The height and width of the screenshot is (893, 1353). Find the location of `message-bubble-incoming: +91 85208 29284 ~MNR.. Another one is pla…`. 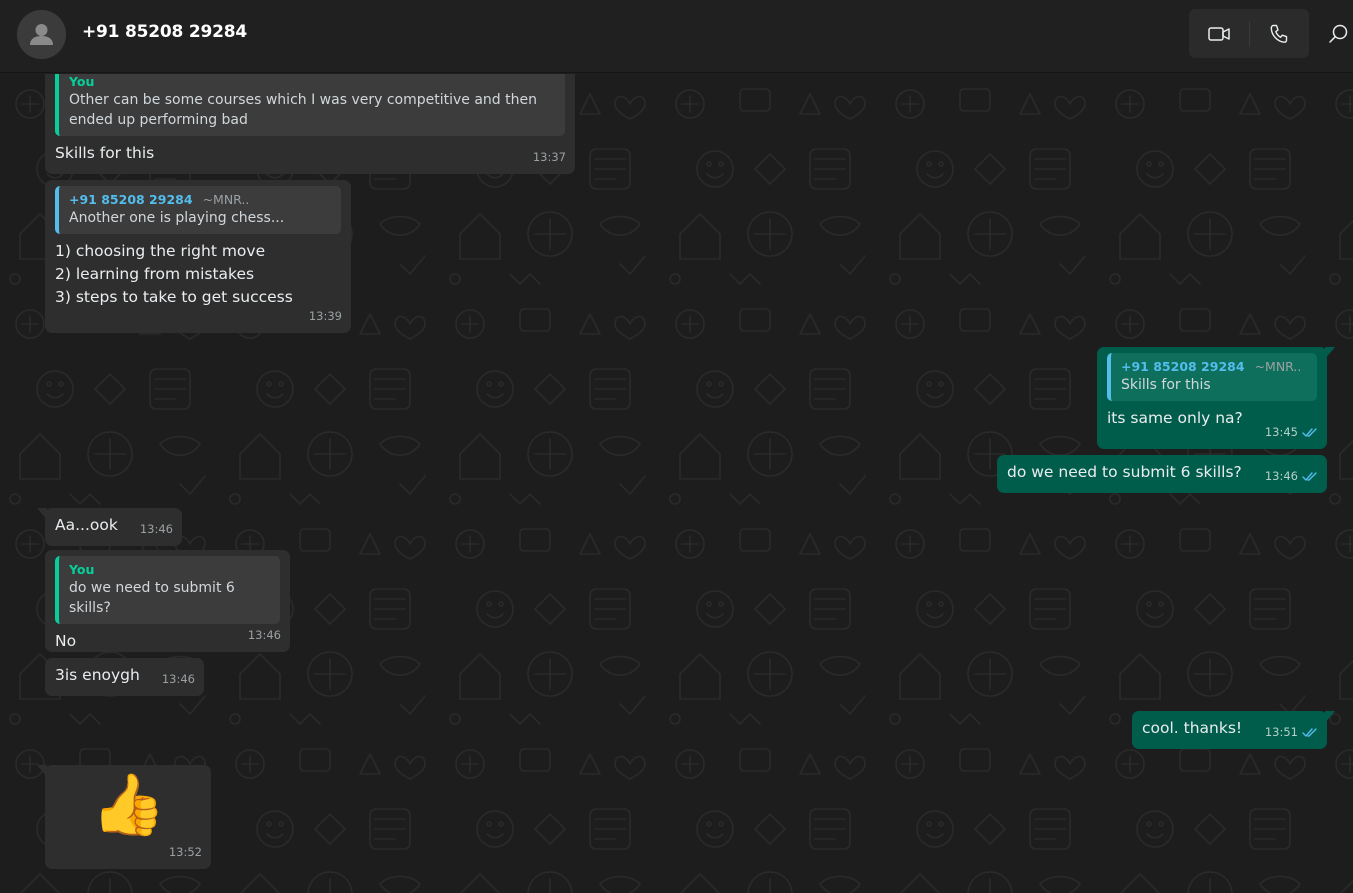

message-bubble-incoming: +91 85208 29284 ~MNR.. Another one is pla… is located at coordinates (198, 256).